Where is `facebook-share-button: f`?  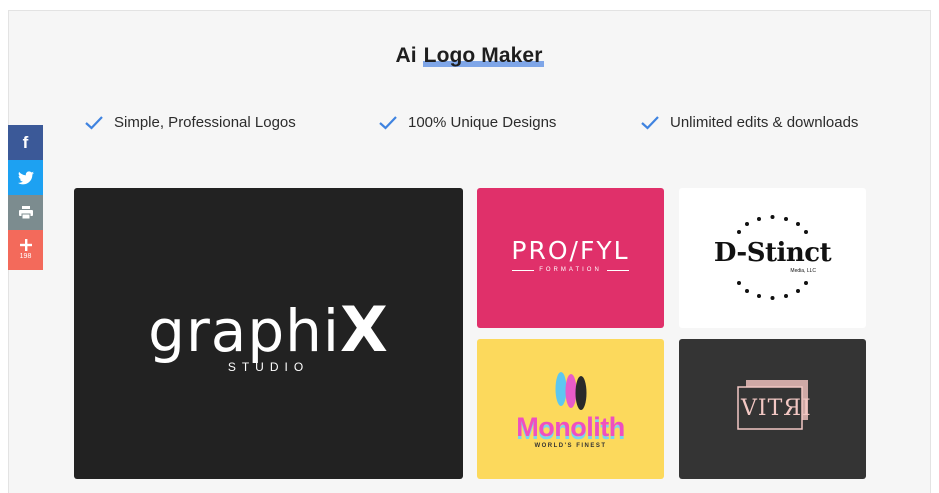 facebook-share-button: f is located at coordinates (25, 142).